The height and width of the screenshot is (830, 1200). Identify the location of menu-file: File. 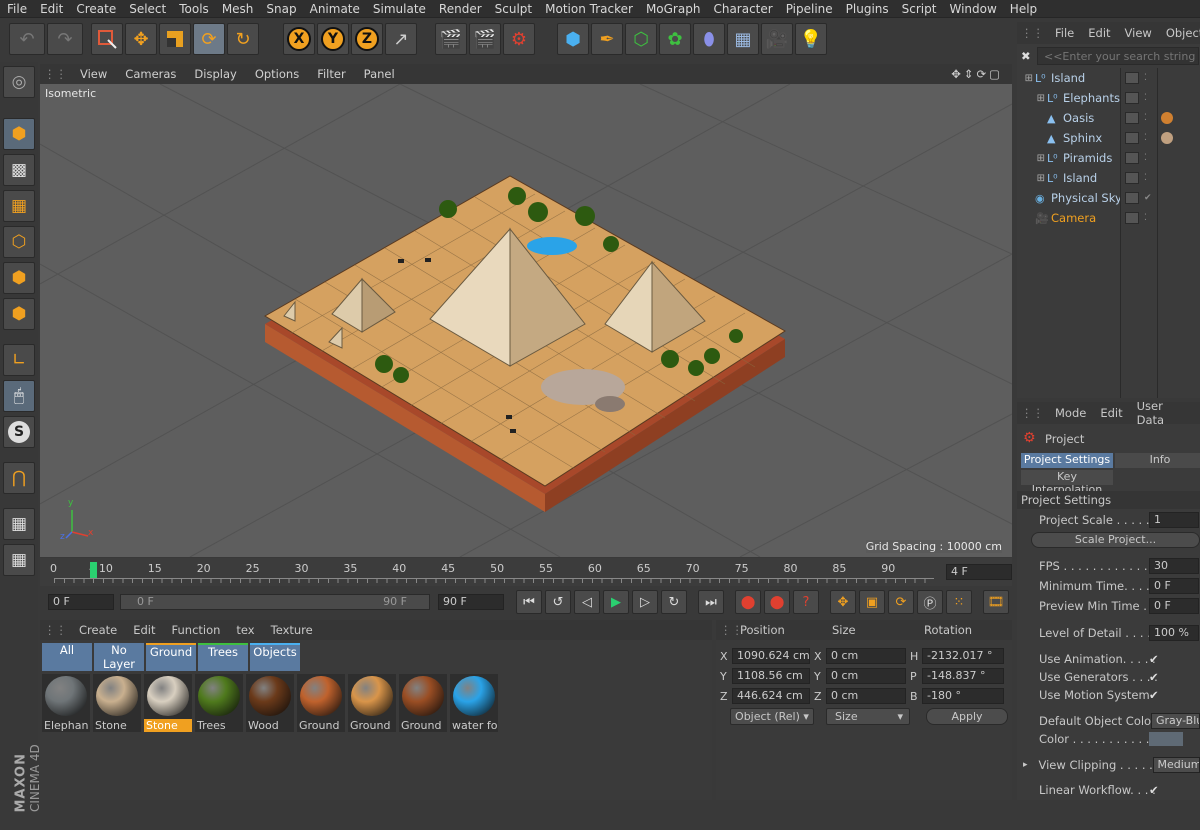
(16, 9).